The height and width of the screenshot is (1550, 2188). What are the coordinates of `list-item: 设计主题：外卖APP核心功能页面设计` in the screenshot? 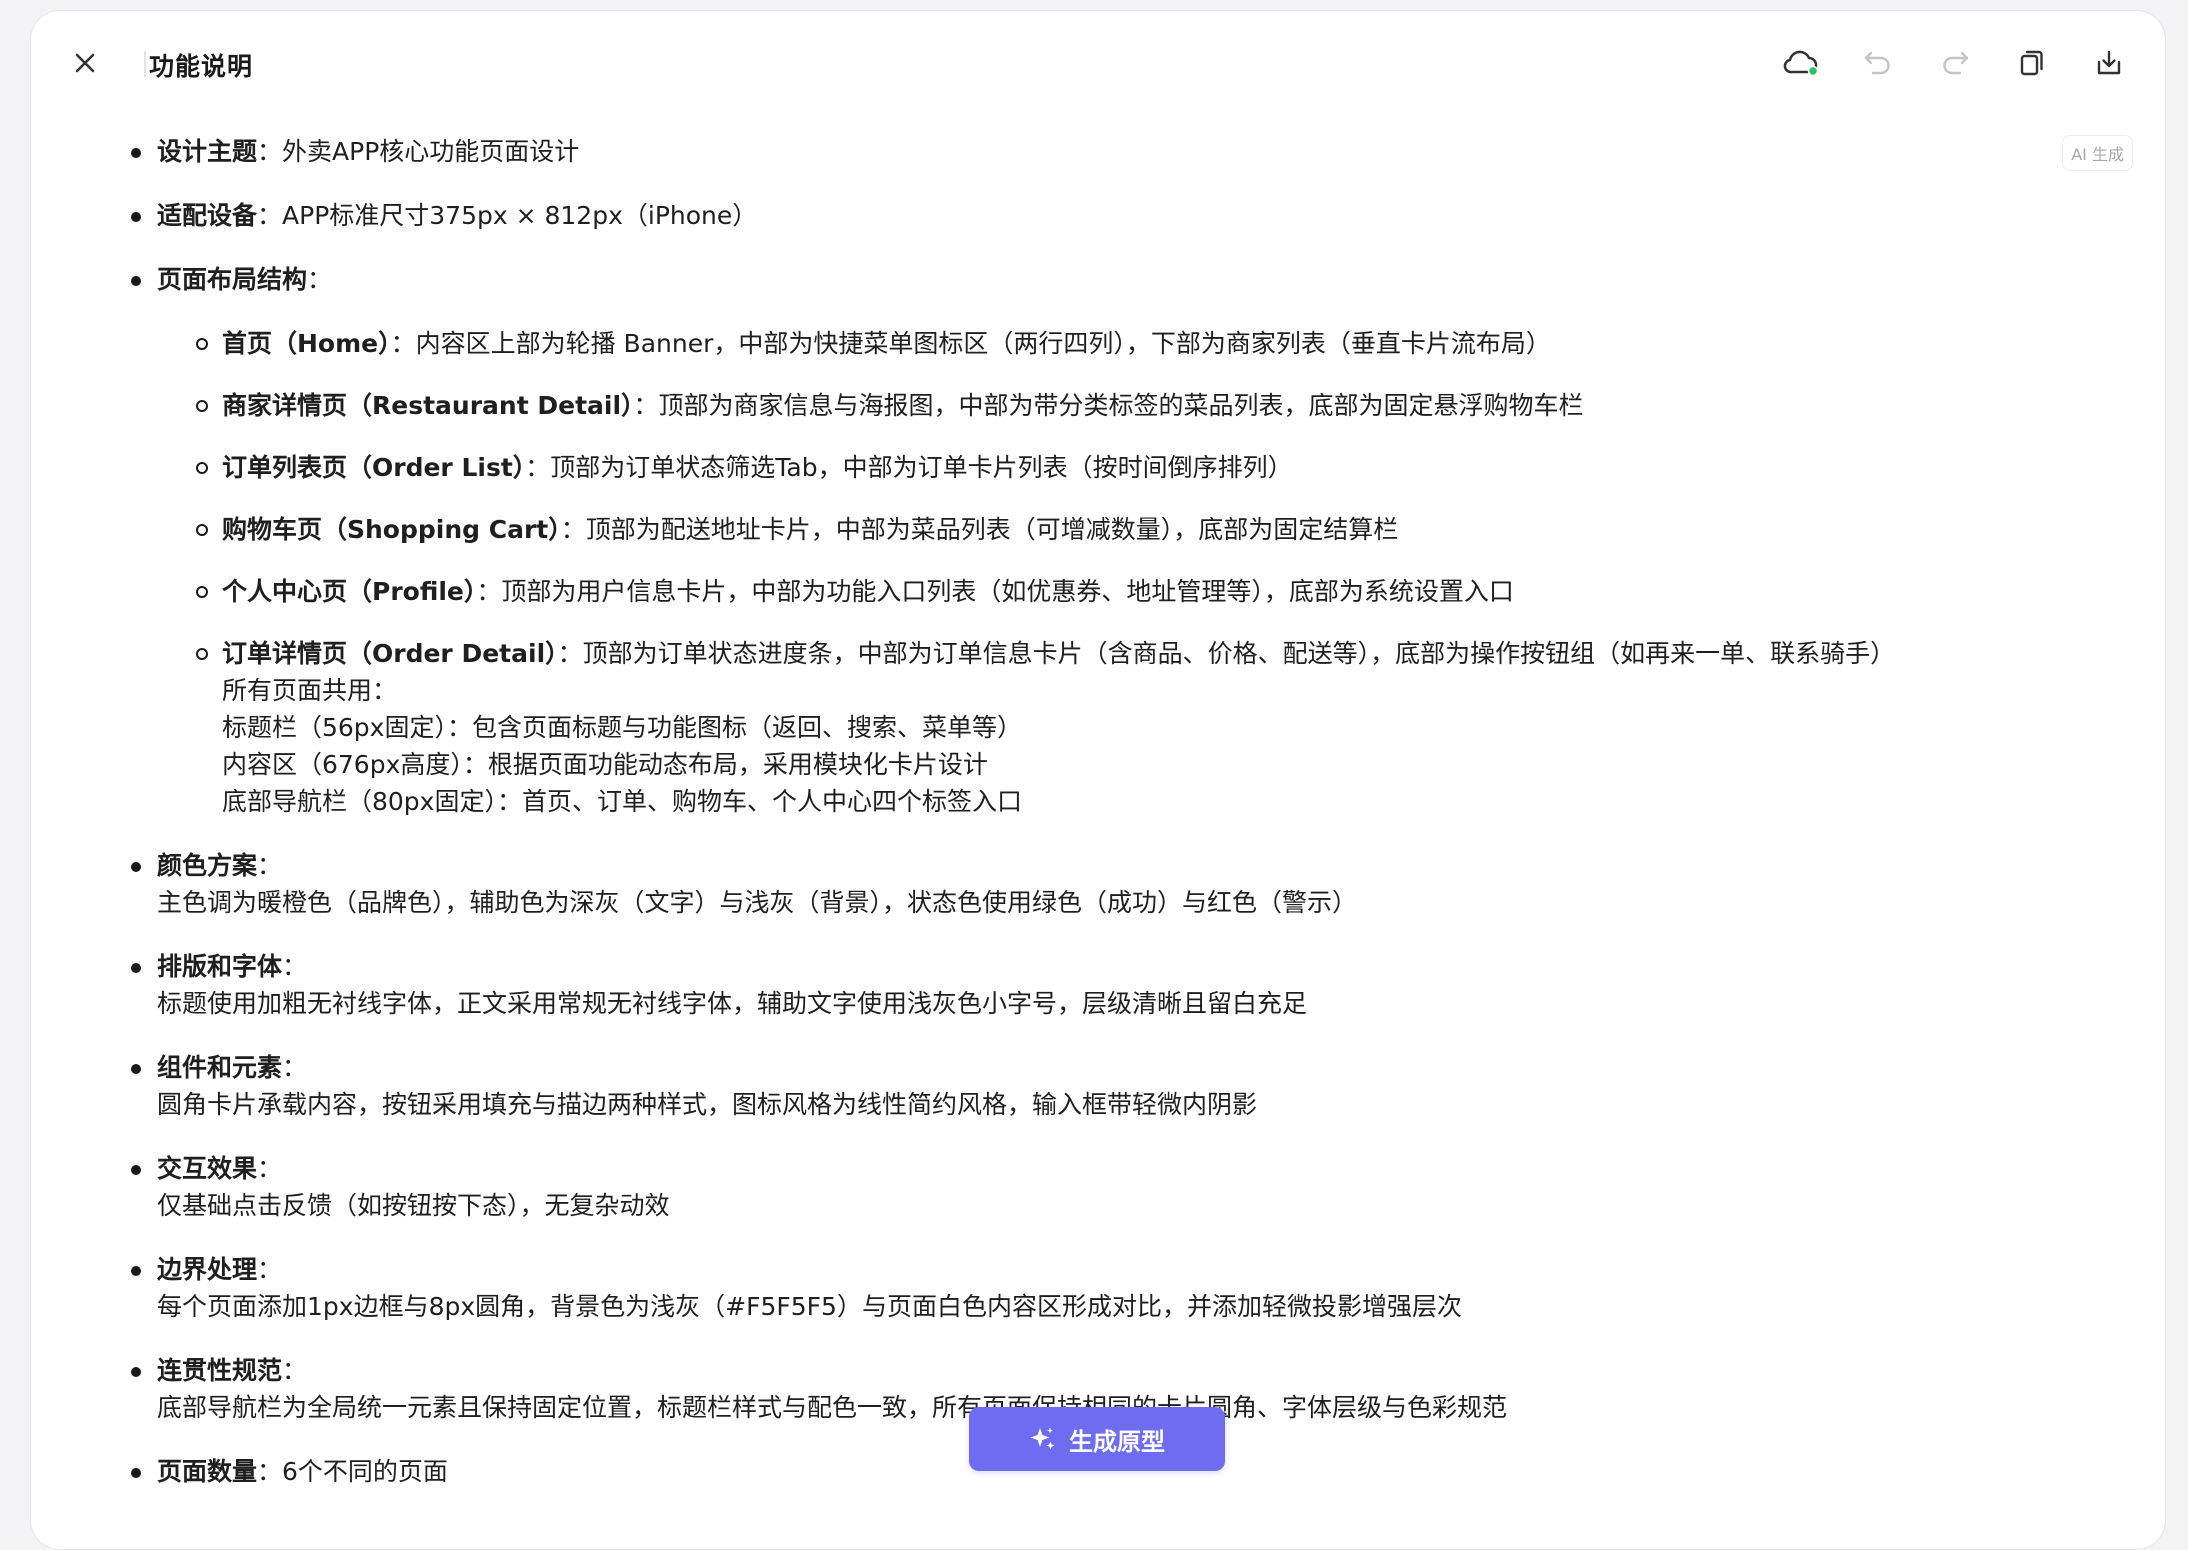 It's located at (1101, 151).